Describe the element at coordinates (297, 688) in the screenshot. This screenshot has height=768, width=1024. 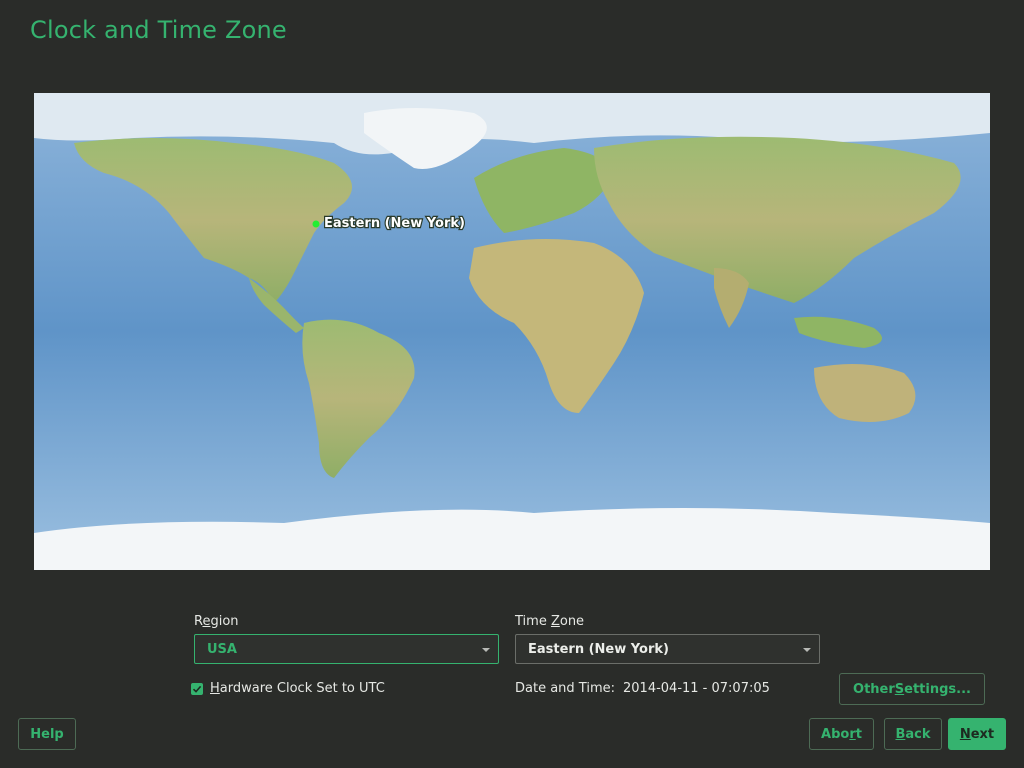
I see `hardware-clock-label: Hardware Clock Set to UTC` at that location.